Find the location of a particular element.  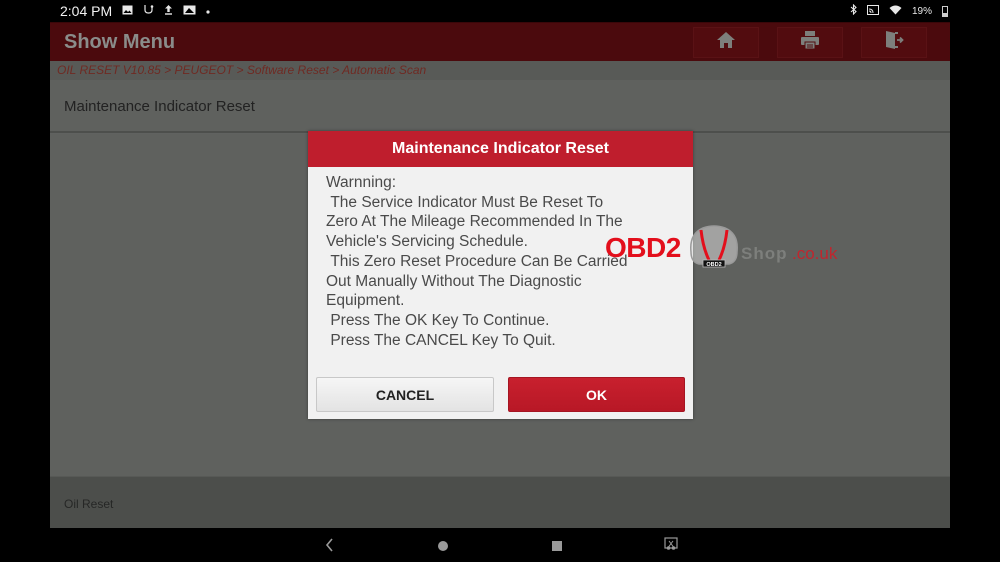

home-button is located at coordinates (726, 42).